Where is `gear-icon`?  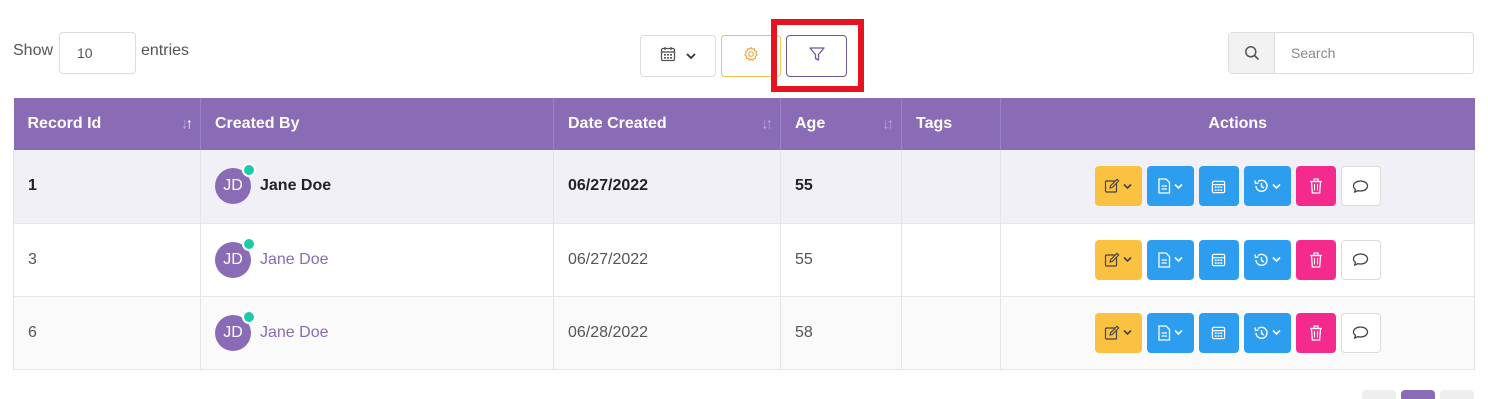 gear-icon is located at coordinates (751, 56).